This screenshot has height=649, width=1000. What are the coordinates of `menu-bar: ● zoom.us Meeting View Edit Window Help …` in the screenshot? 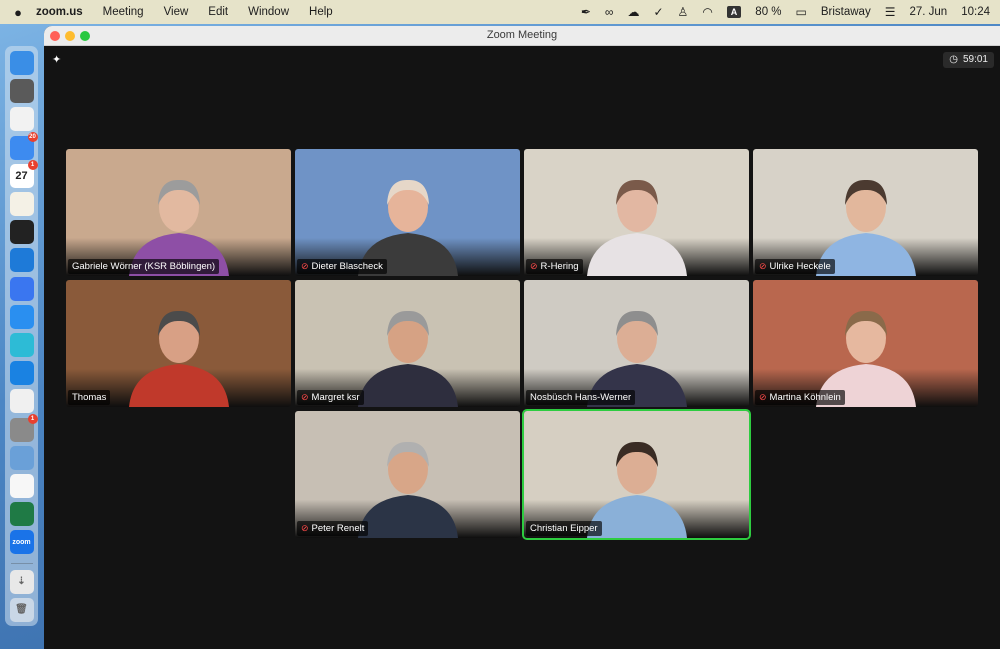 It's located at (500, 12).